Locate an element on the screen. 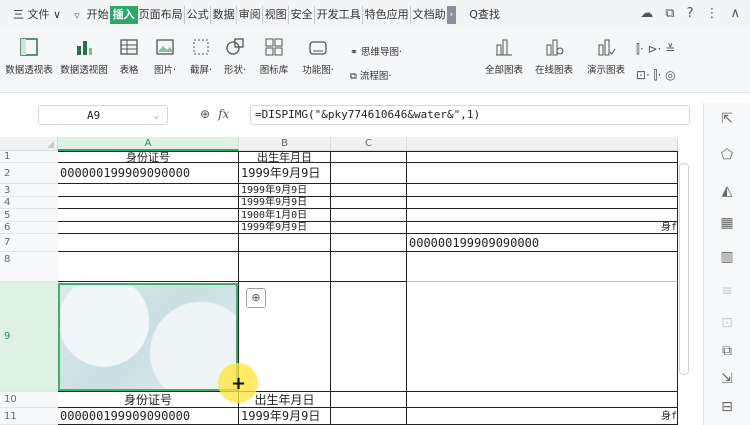 The width and height of the screenshot is (750, 425). cell-a10: 身份证号 is located at coordinates (148, 400).